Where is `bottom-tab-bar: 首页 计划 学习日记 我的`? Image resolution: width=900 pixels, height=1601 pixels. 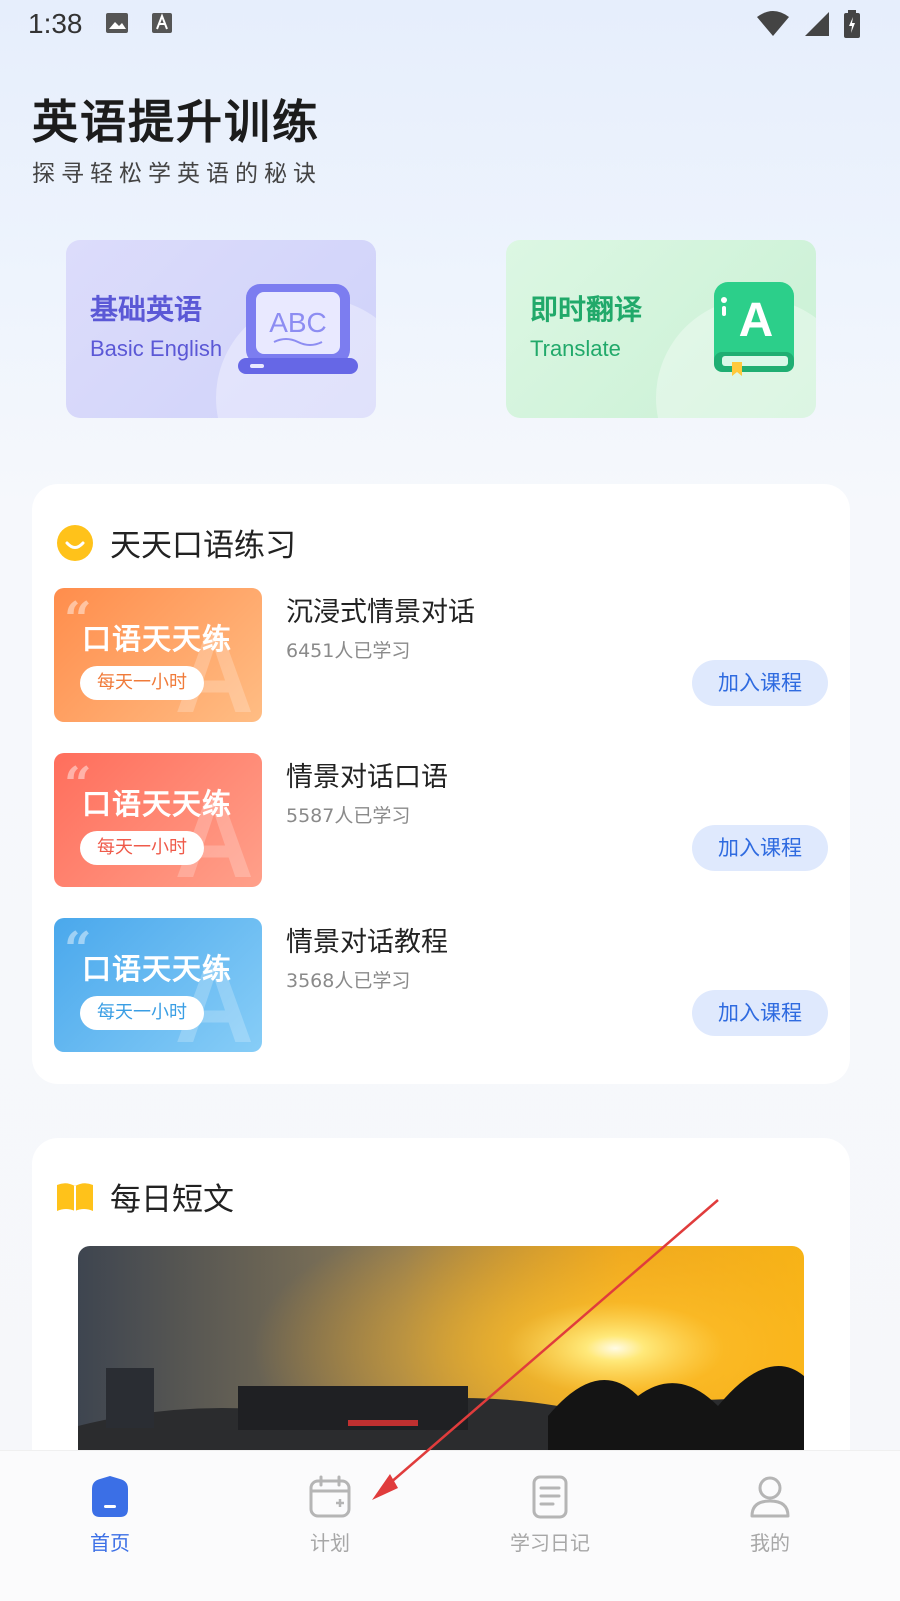 bottom-tab-bar: 首页 计划 学习日记 我的 is located at coordinates (450, 1525).